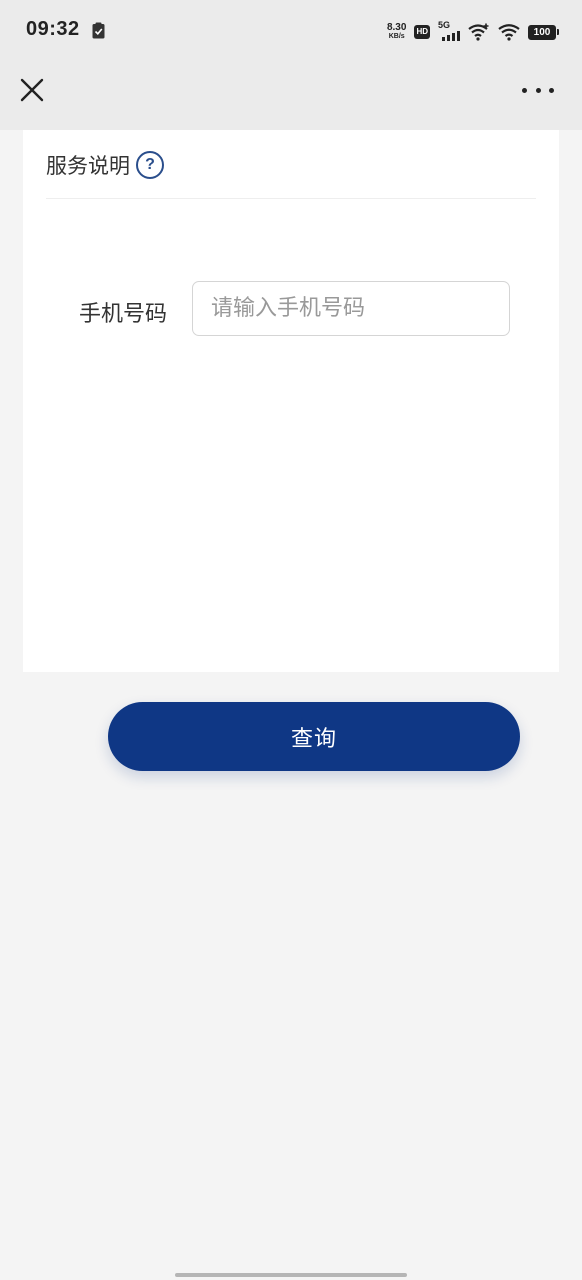  I want to click on battery-icon: 100, so click(543, 32).